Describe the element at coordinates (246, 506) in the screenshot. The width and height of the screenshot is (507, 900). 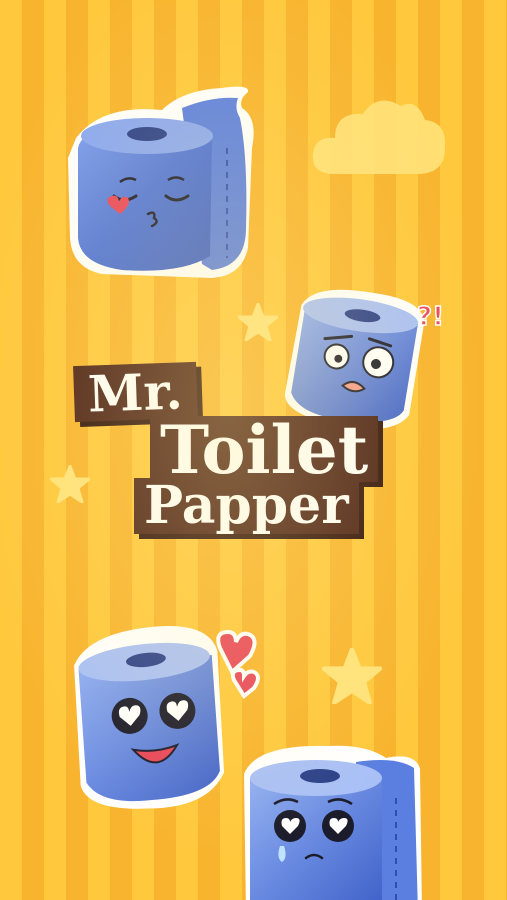
I see `logo-line-papper: Papper` at that location.